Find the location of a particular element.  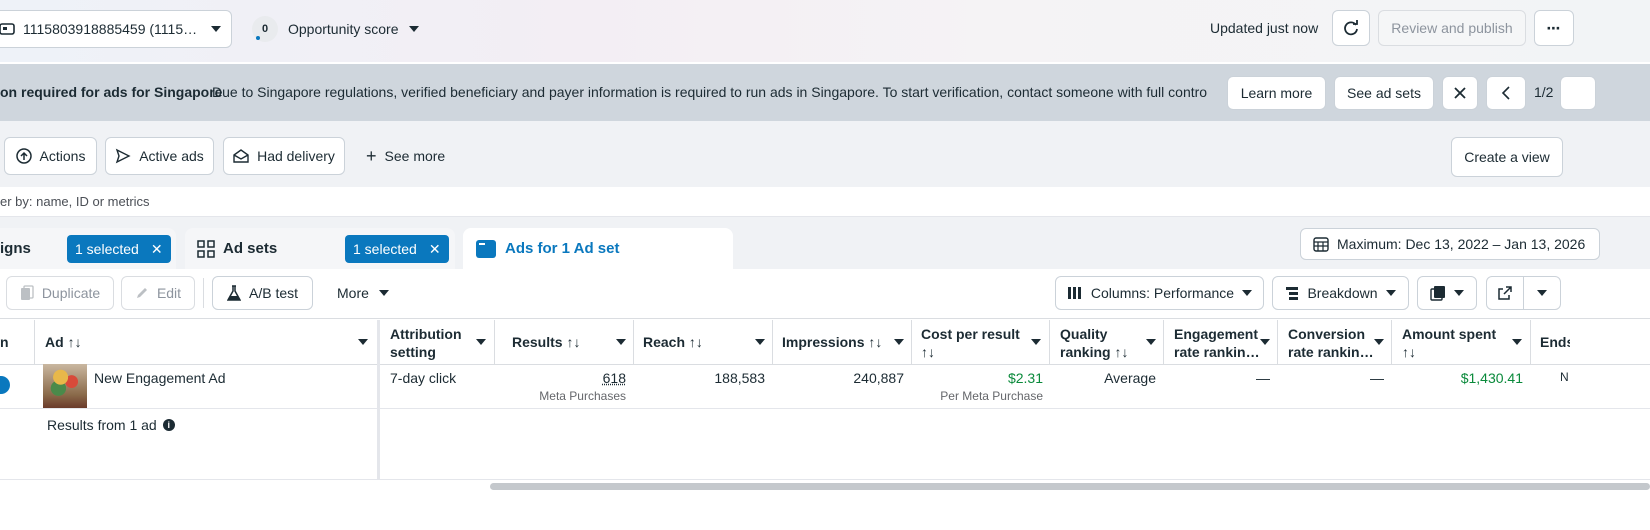

see-ad-sets-label: See ad sets is located at coordinates (1384, 93).